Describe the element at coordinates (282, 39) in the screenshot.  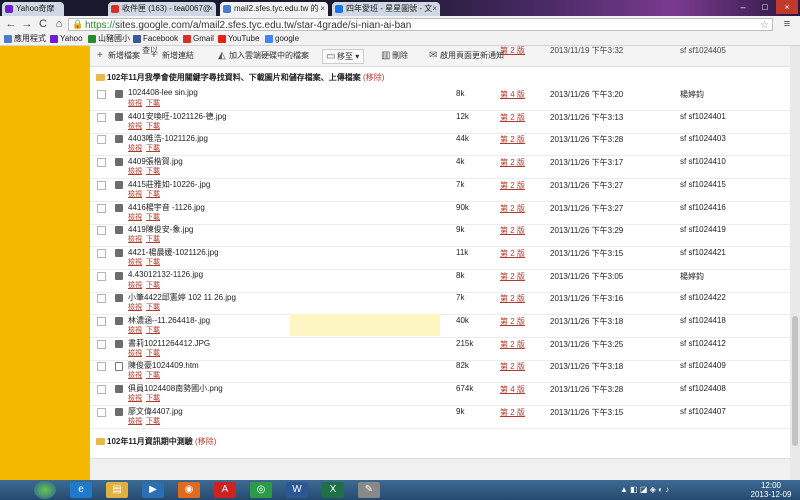
I see `bookmark-google: google` at that location.